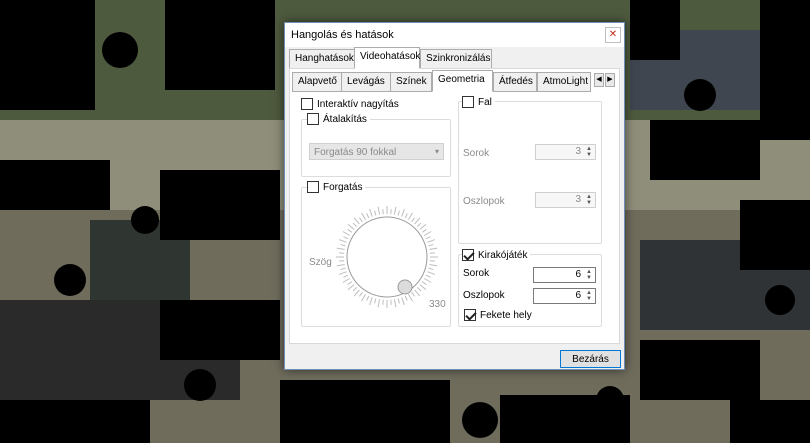 The image size is (810, 443). Describe the element at coordinates (484, 201) in the screenshot. I see `wall-columns-label: Oszlopok` at that location.